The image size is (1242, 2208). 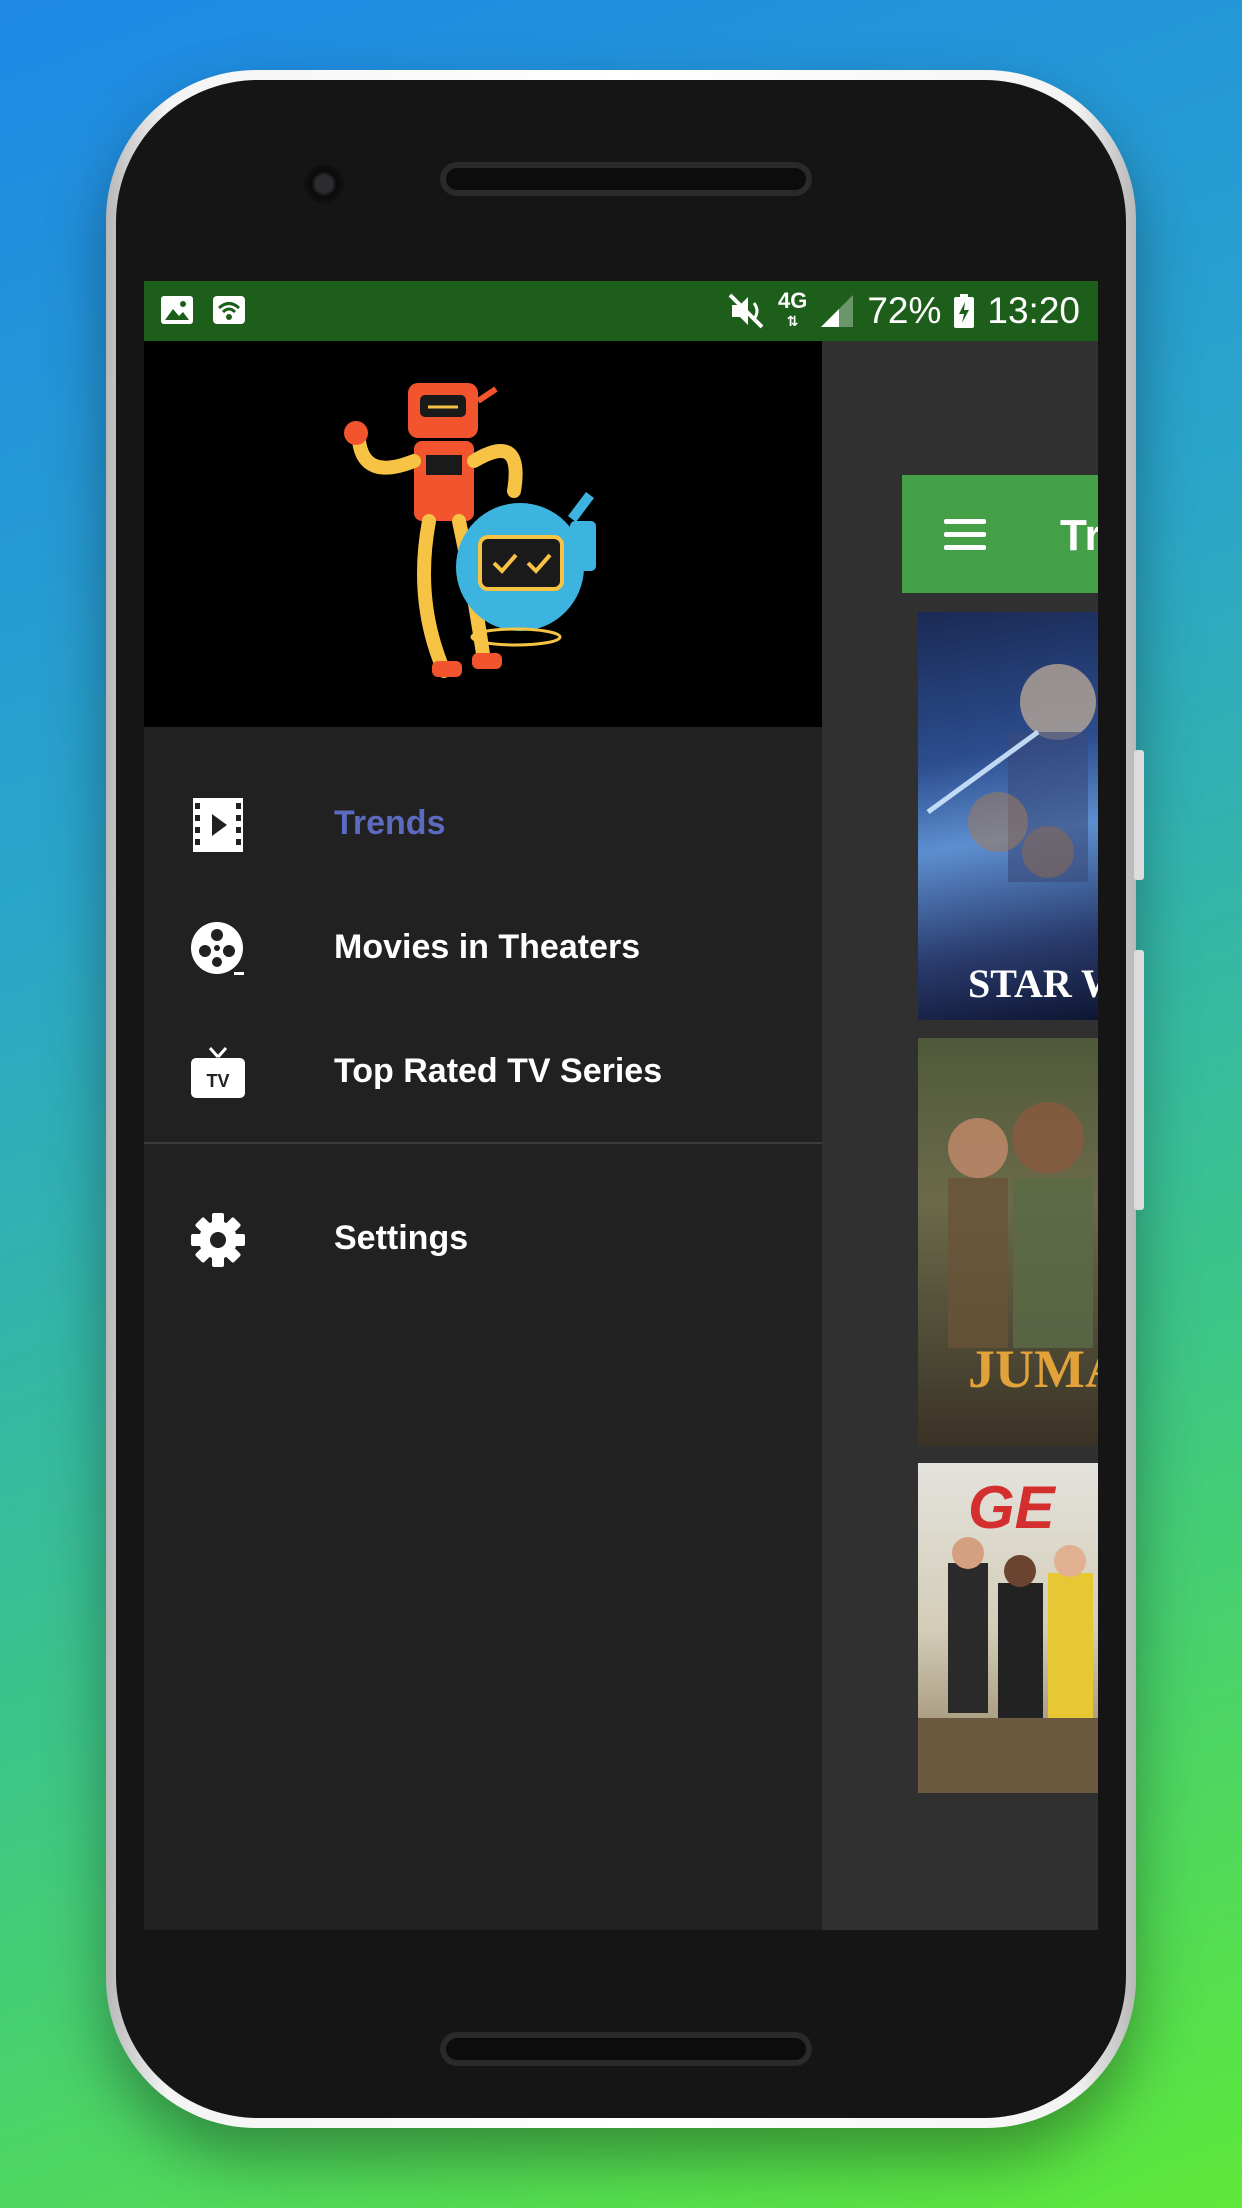 I want to click on poster-card: STAR WA, so click(x=1008, y=816).